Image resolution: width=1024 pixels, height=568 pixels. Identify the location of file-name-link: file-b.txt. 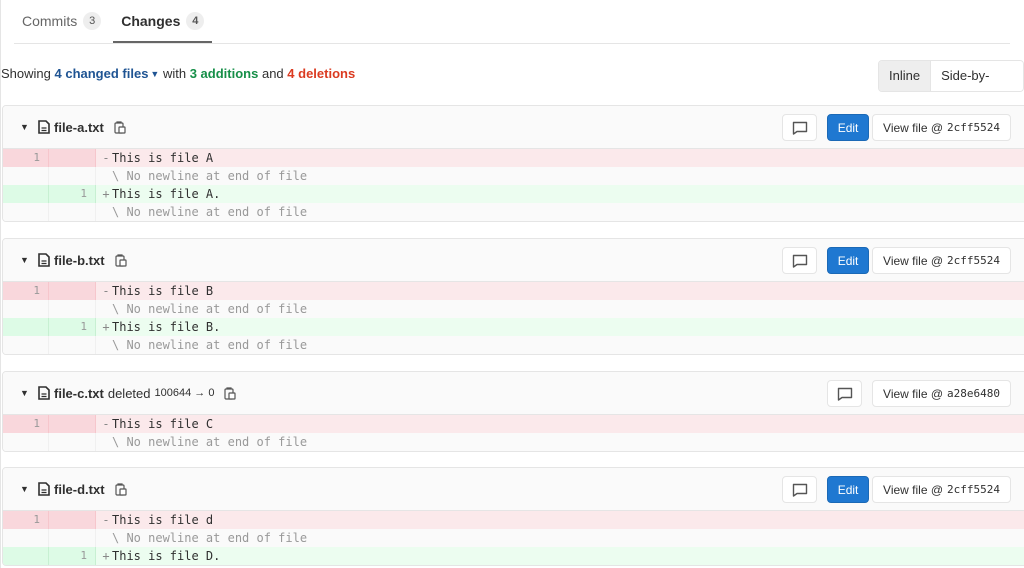
(79, 260).